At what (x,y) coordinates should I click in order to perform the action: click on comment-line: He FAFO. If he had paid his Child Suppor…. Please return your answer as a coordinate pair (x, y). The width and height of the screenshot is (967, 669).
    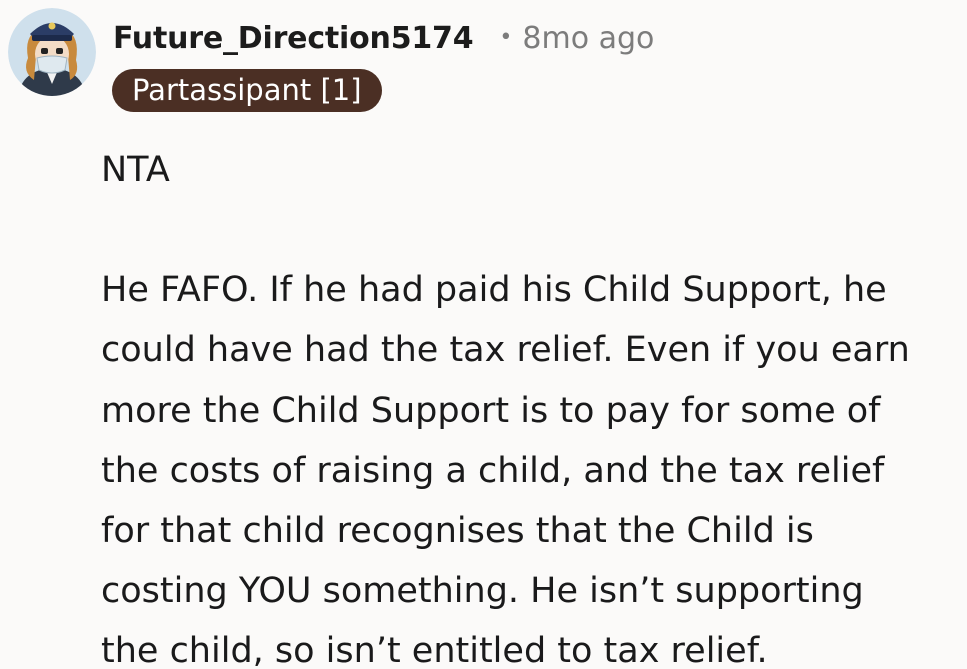
    Looking at the image, I should click on (494, 290).